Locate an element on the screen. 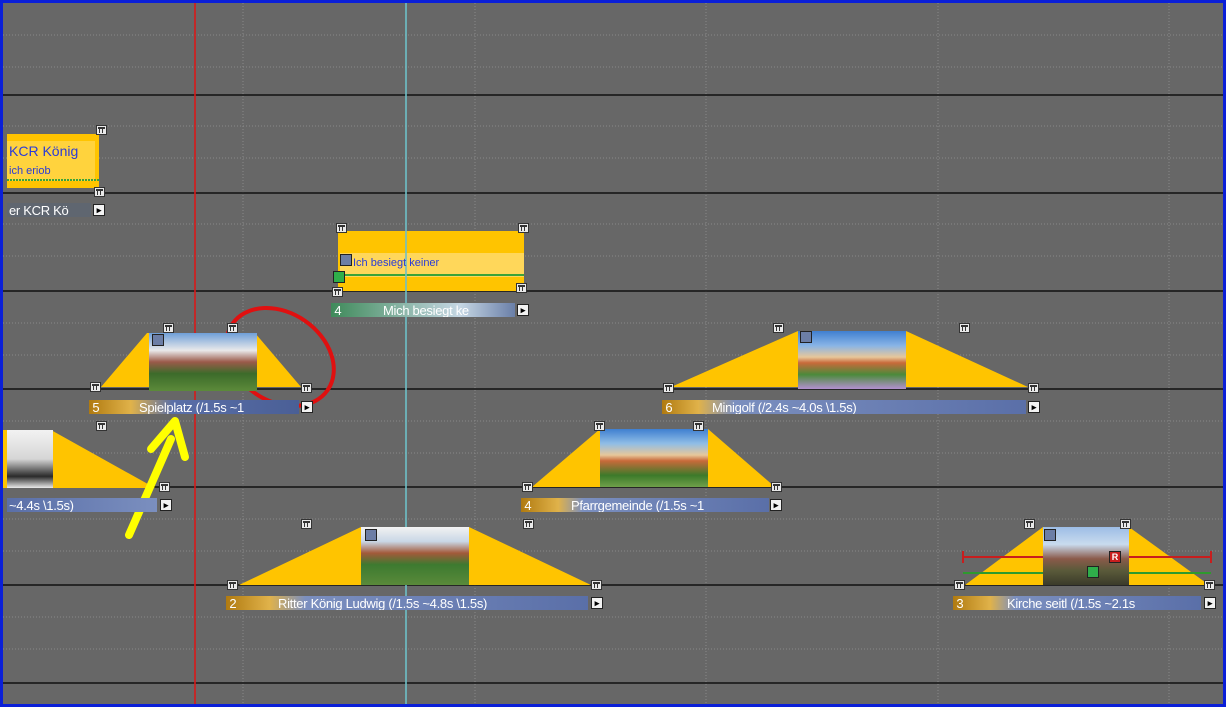 The image size is (1226, 707). clip-label-text: Minigolf (/2.4s ~4.0s \1.5s) is located at coordinates (784, 407).